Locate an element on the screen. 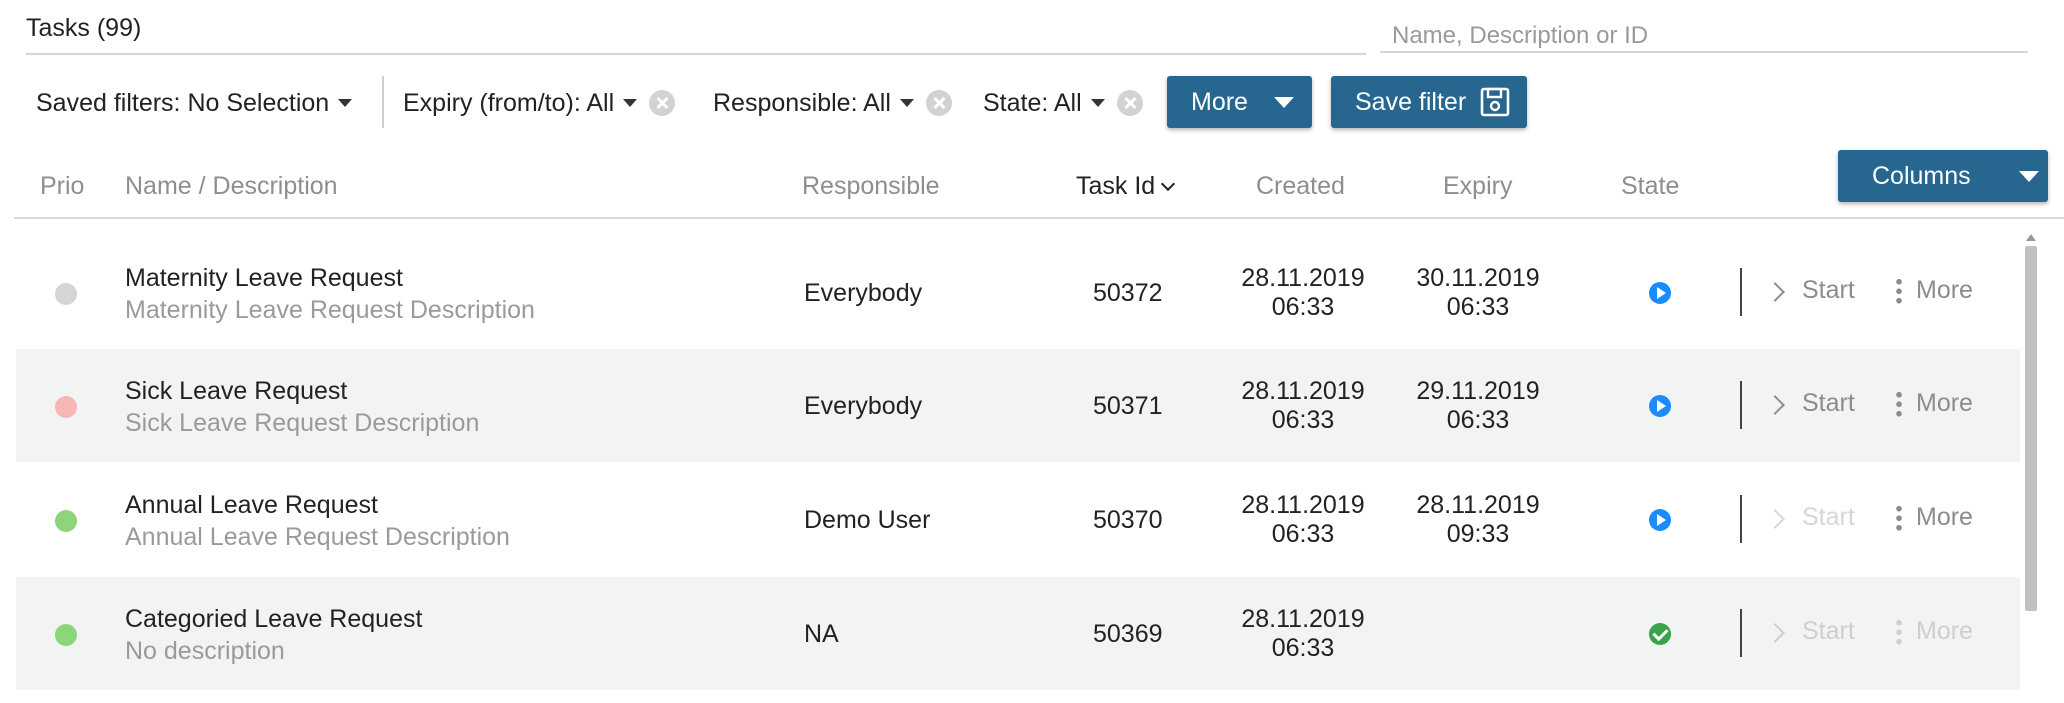 The width and height of the screenshot is (2064, 703). sort-descending-icon is located at coordinates (1168, 183).